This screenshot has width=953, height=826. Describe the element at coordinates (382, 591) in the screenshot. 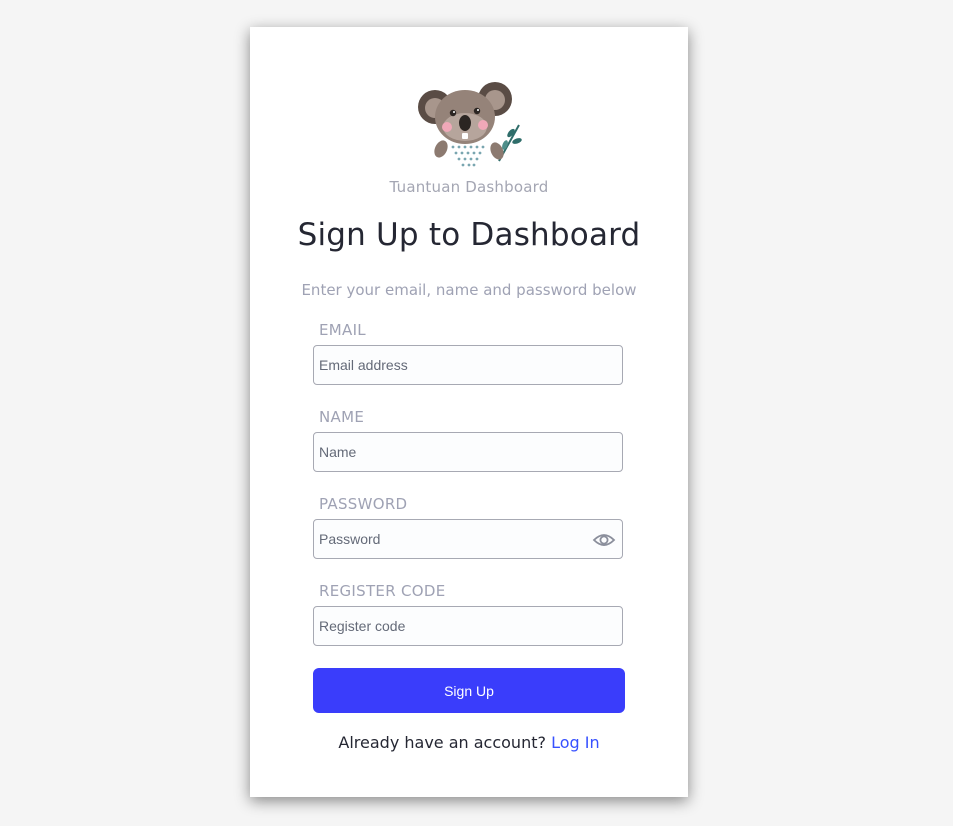

I see `register-code-label: REGISTER CODE` at that location.